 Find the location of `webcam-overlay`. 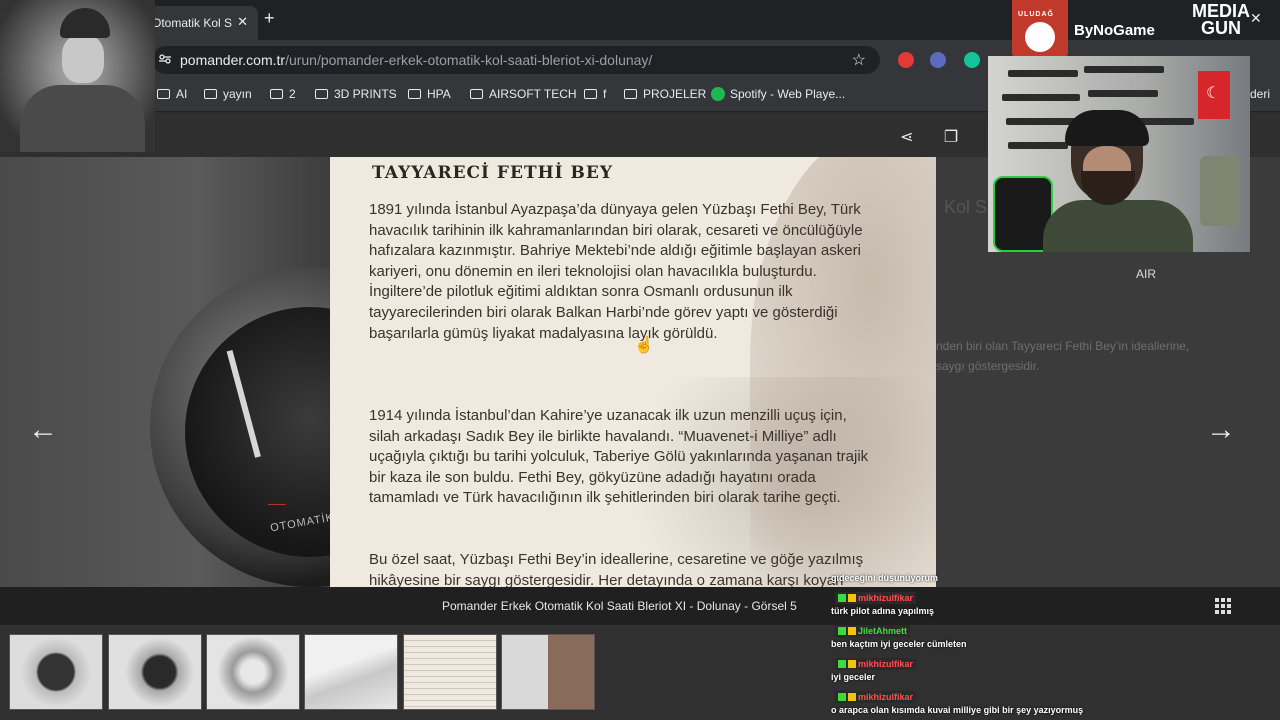

webcam-overlay is located at coordinates (1119, 154).